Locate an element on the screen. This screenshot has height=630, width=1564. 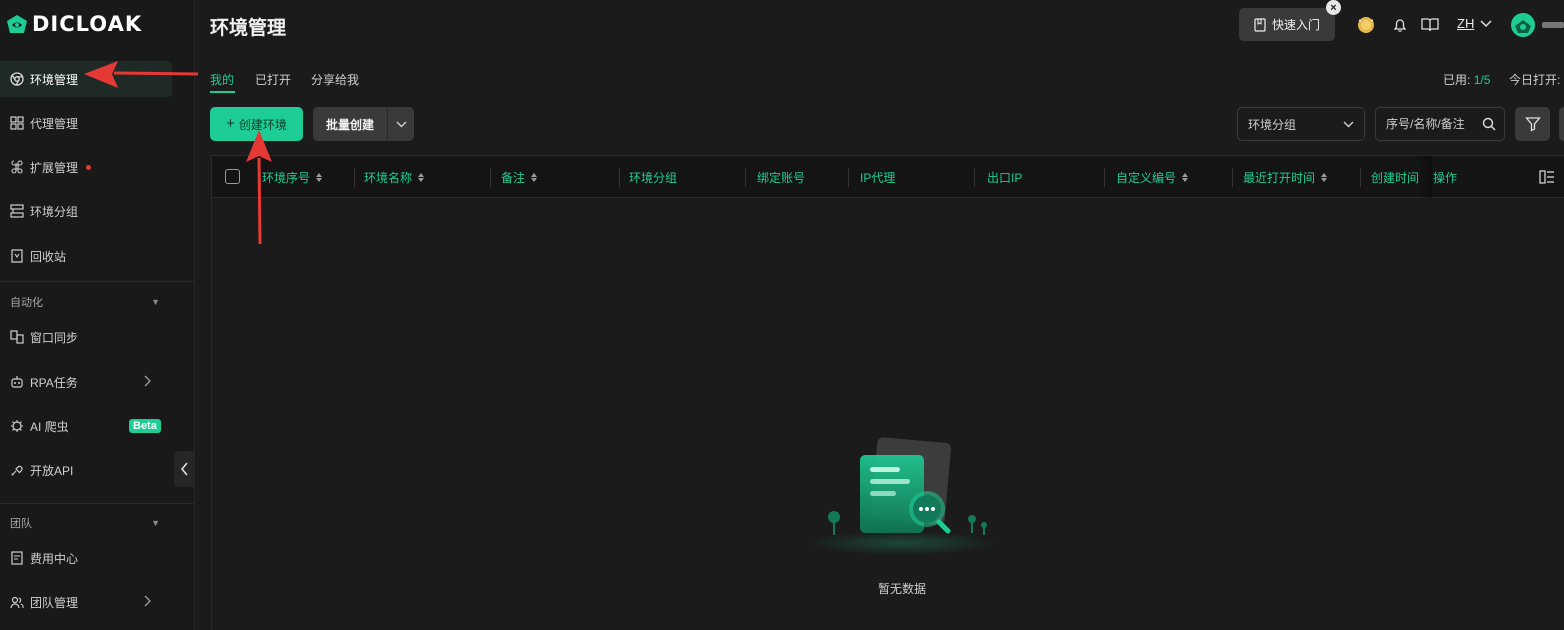
sidebar-item-label: 环境管理 is located at coordinates (54, 79).